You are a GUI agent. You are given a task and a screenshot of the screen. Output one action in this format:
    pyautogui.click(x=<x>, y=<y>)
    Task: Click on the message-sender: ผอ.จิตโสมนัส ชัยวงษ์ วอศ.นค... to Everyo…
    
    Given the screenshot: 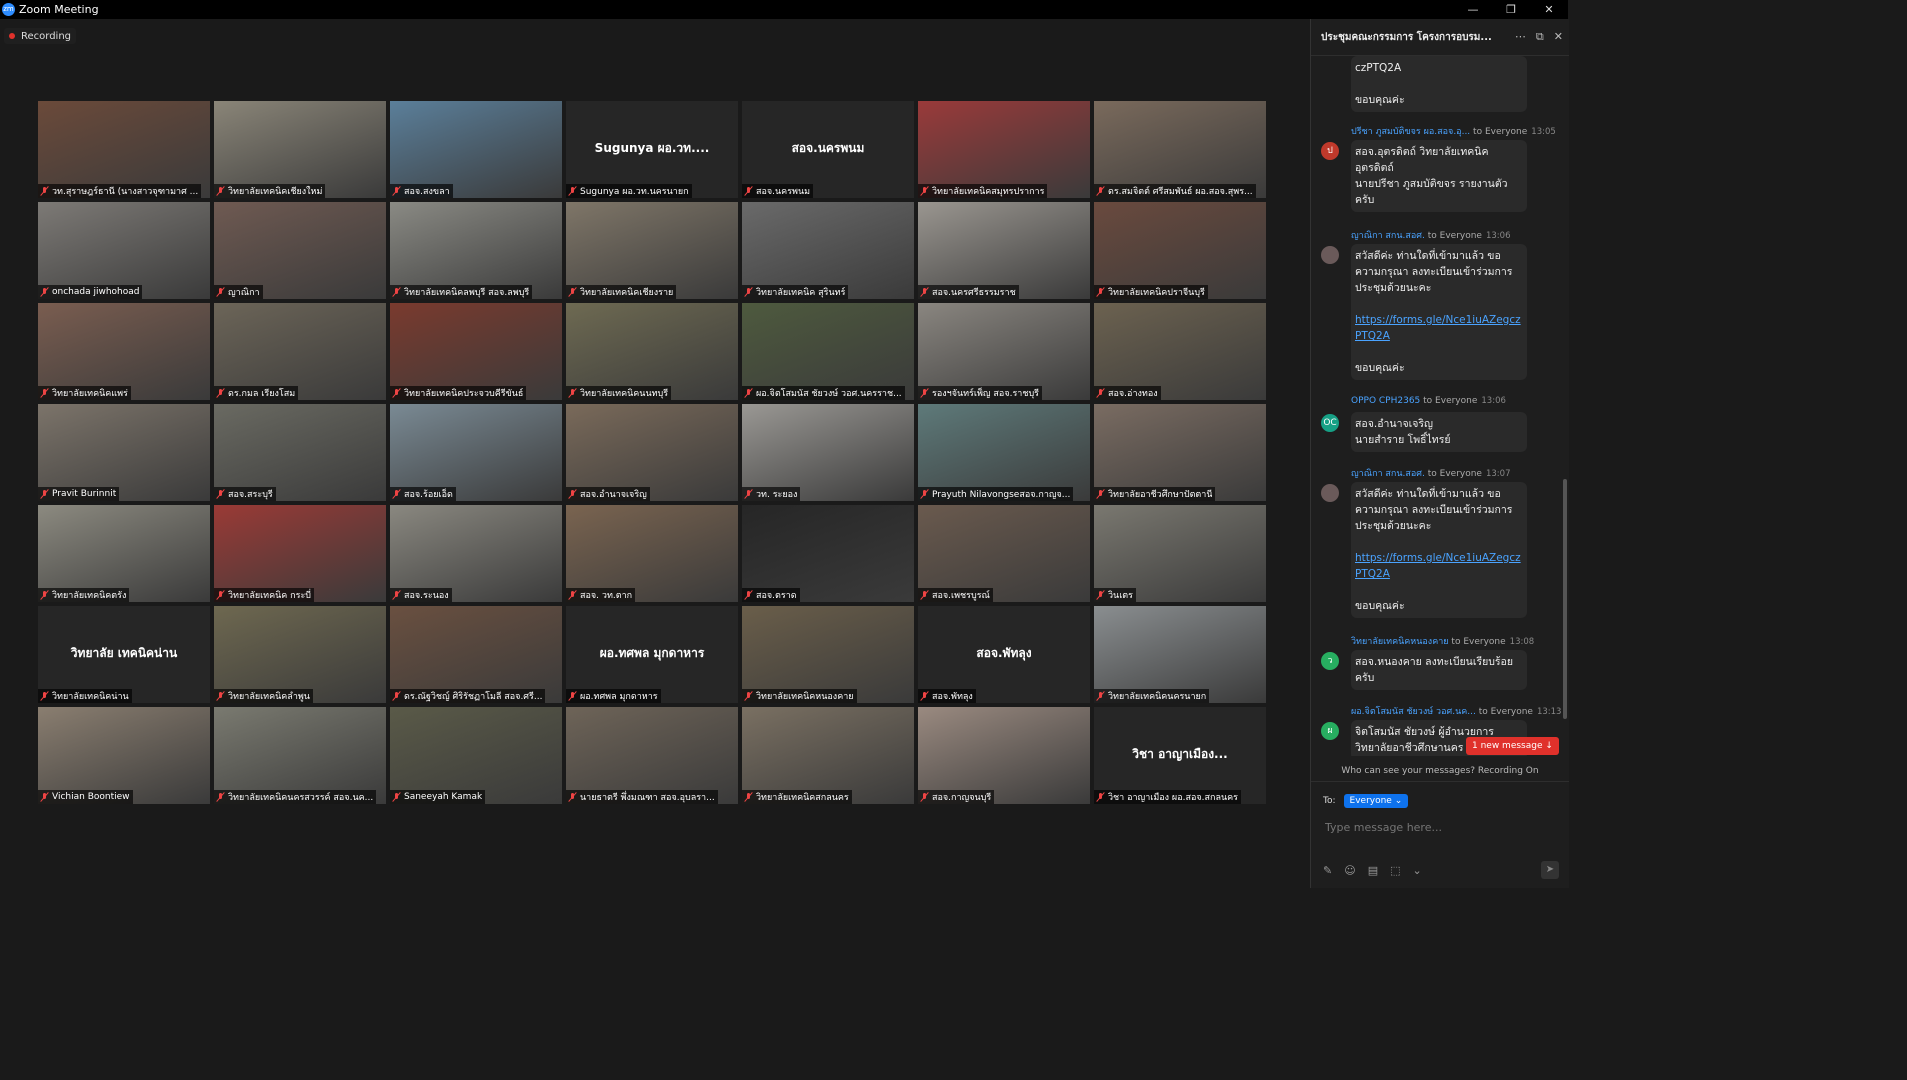 What is the action you would take?
    pyautogui.click(x=1459, y=711)
    